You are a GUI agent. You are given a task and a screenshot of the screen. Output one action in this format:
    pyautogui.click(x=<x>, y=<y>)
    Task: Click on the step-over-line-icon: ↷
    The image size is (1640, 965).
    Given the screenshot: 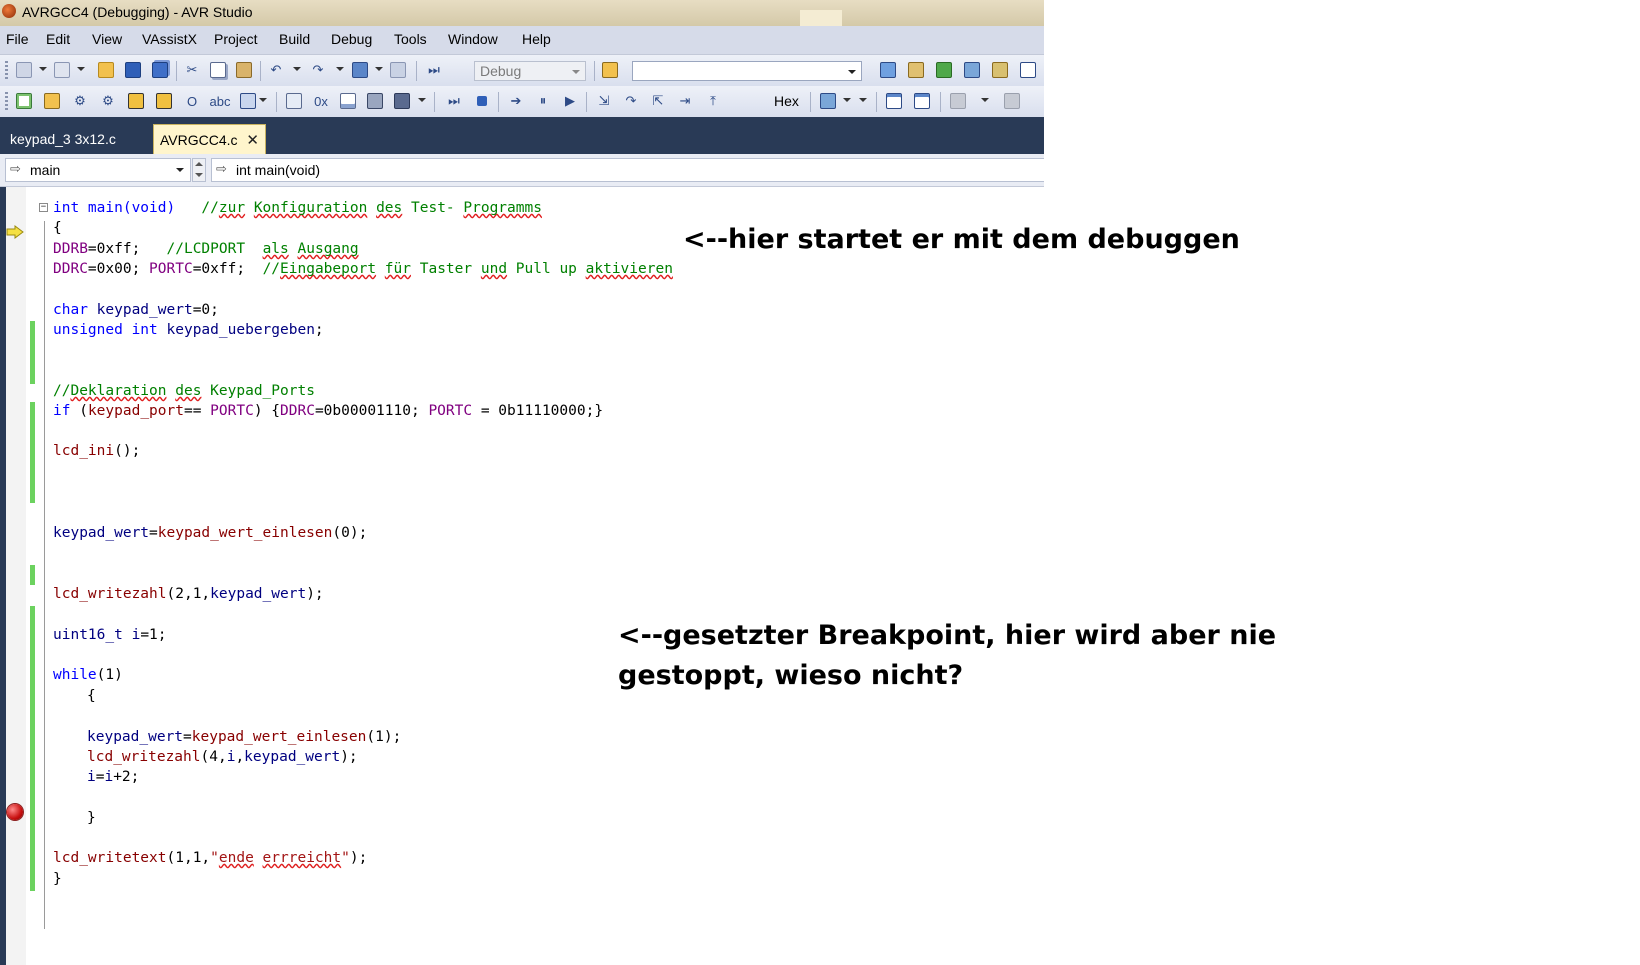 What is the action you would take?
    pyautogui.click(x=631, y=101)
    